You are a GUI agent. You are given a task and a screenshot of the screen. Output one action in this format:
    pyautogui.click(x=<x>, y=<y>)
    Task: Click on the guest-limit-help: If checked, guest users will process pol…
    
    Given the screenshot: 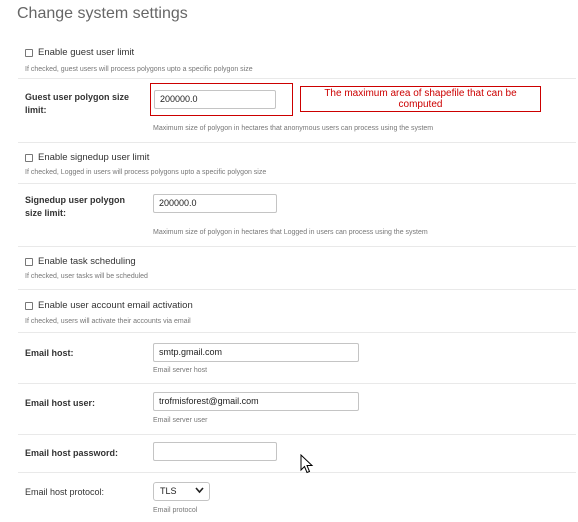 What is the action you would take?
    pyautogui.click(x=139, y=69)
    